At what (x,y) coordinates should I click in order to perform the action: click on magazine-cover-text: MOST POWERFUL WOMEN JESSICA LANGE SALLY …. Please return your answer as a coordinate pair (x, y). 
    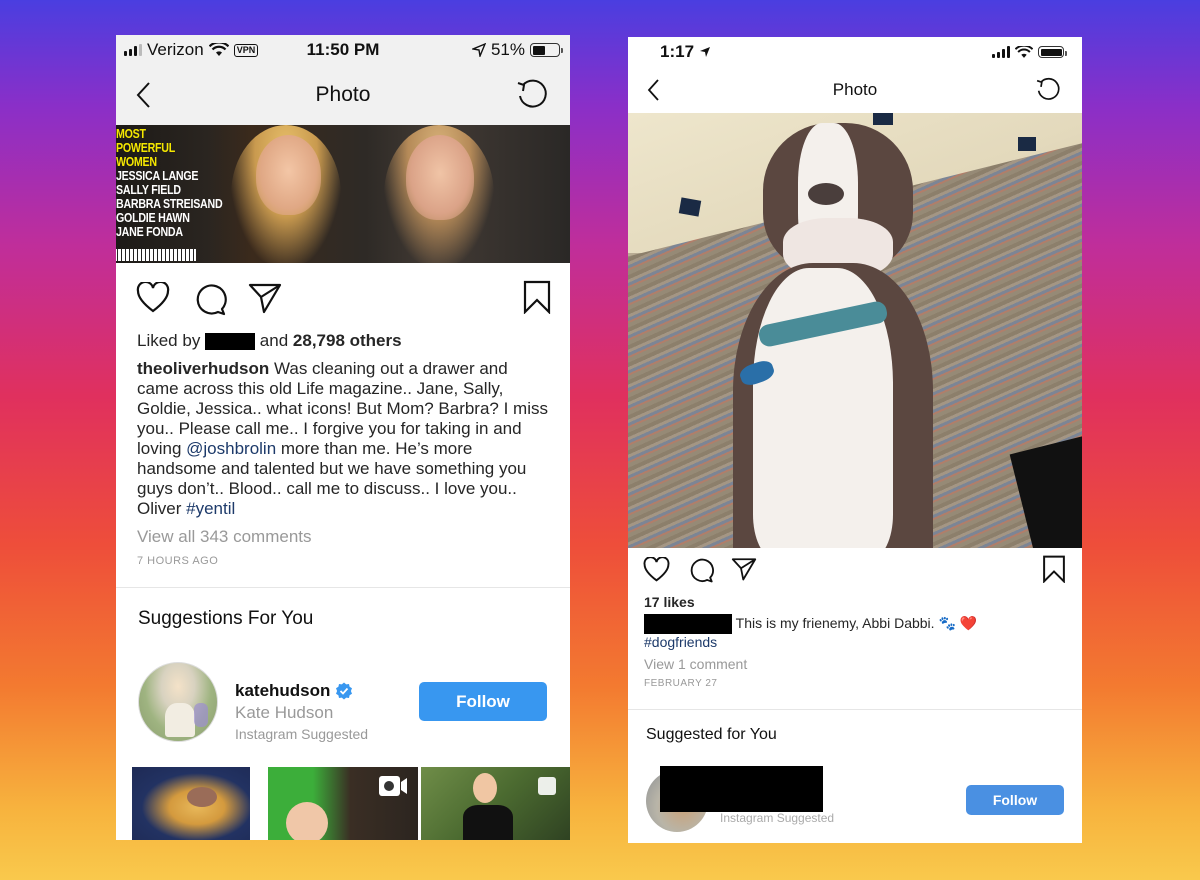
    Looking at the image, I should click on (169, 182).